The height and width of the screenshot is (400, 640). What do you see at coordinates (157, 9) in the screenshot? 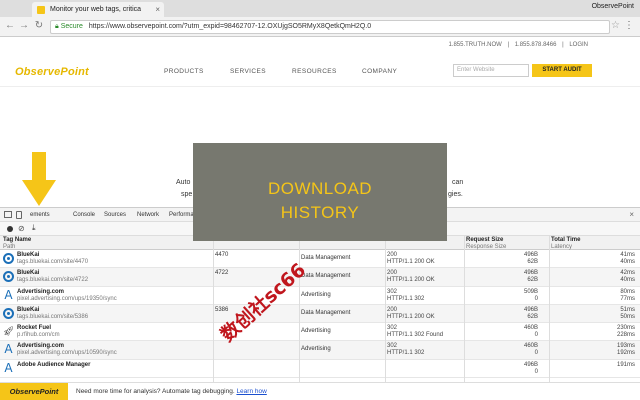
I see `close-tab-icon: ×` at bounding box center [157, 9].